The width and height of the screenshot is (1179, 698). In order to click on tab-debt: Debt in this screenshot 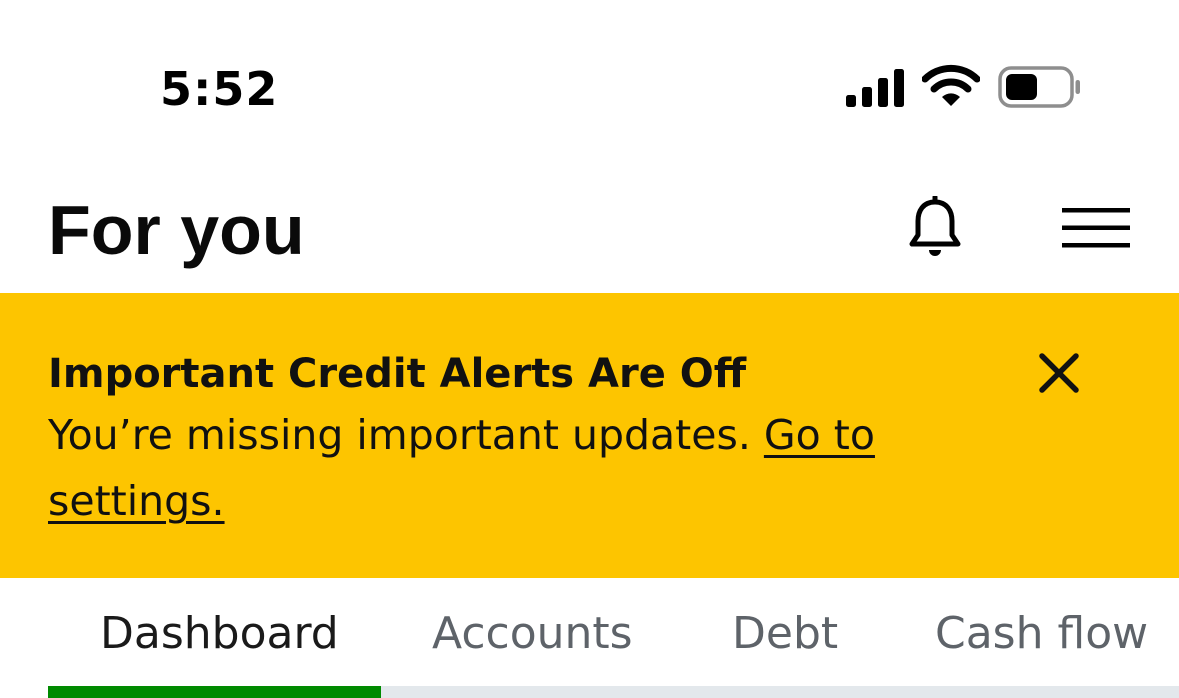, I will do `click(785, 634)`.